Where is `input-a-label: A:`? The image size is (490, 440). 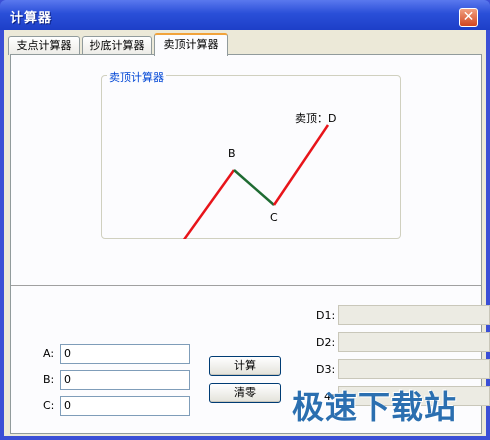 input-a-label: A: is located at coordinates (49, 353).